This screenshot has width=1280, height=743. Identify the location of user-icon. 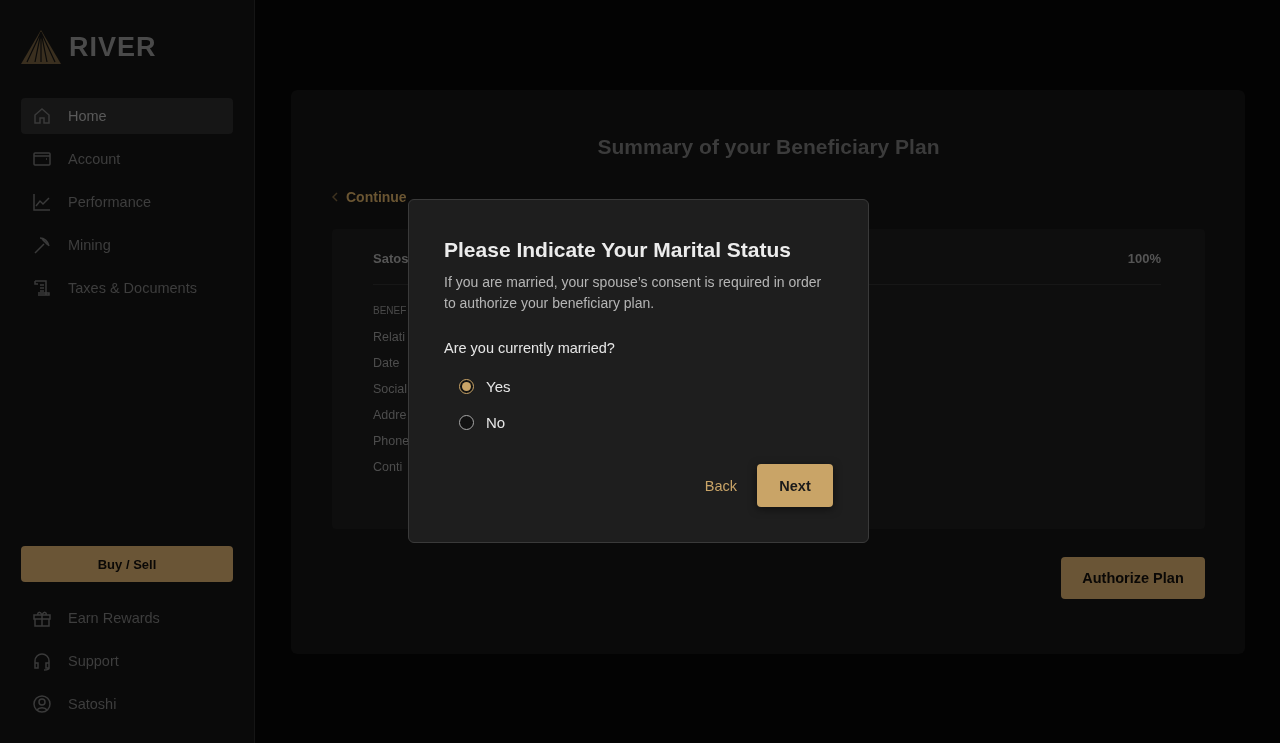
(42, 704).